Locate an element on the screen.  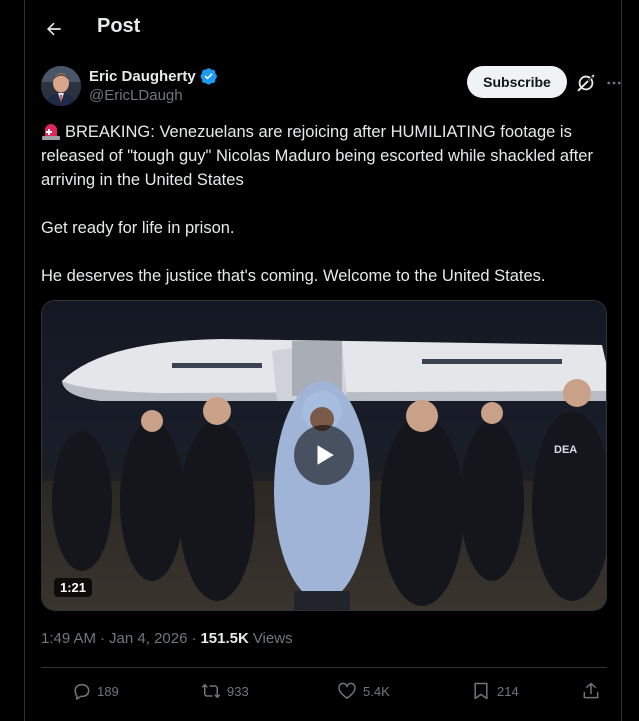
author-name: Eric Daugherty is located at coordinates (142, 76).